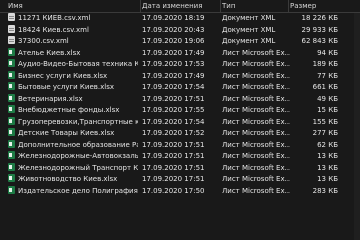 The image size is (360, 240). Describe the element at coordinates (173, 133) in the screenshot. I see `file-date: 17.09.2020 17:52` at that location.